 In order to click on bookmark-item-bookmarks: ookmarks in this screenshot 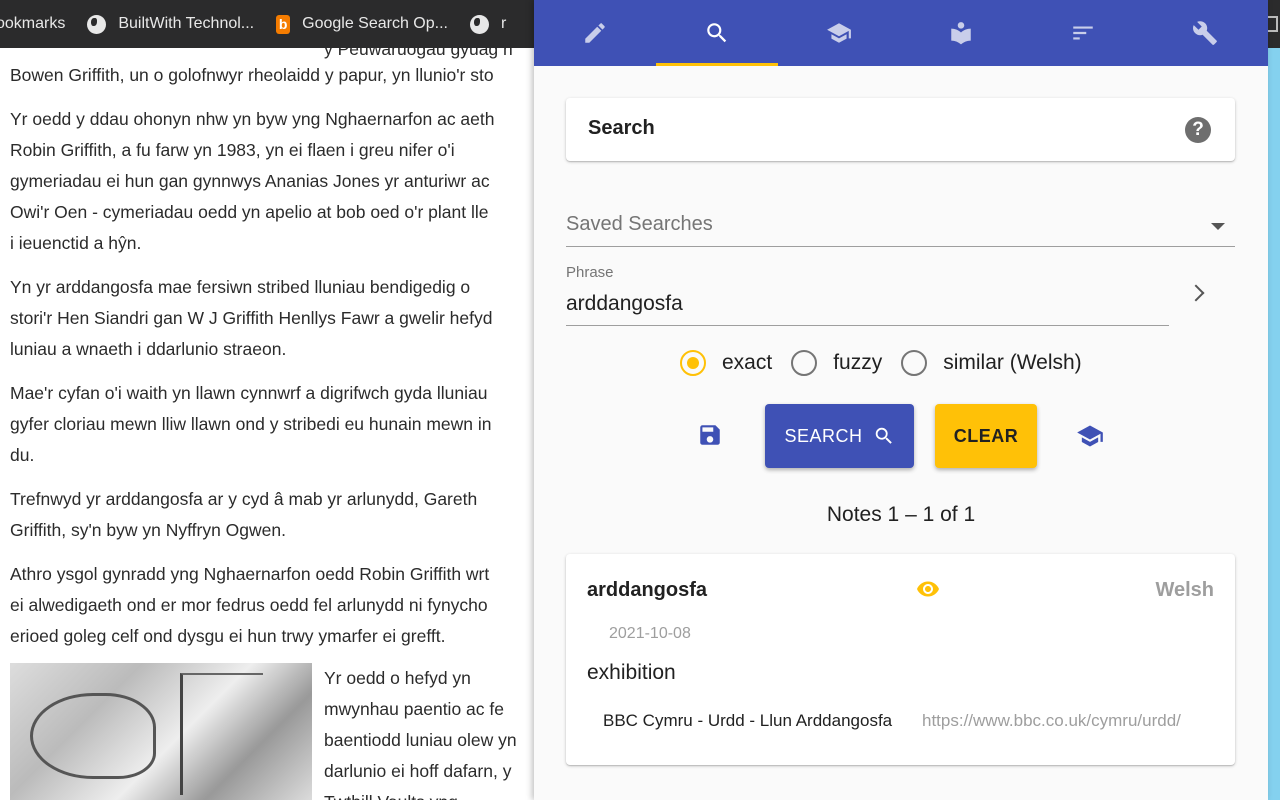, I will do `click(32, 24)`.